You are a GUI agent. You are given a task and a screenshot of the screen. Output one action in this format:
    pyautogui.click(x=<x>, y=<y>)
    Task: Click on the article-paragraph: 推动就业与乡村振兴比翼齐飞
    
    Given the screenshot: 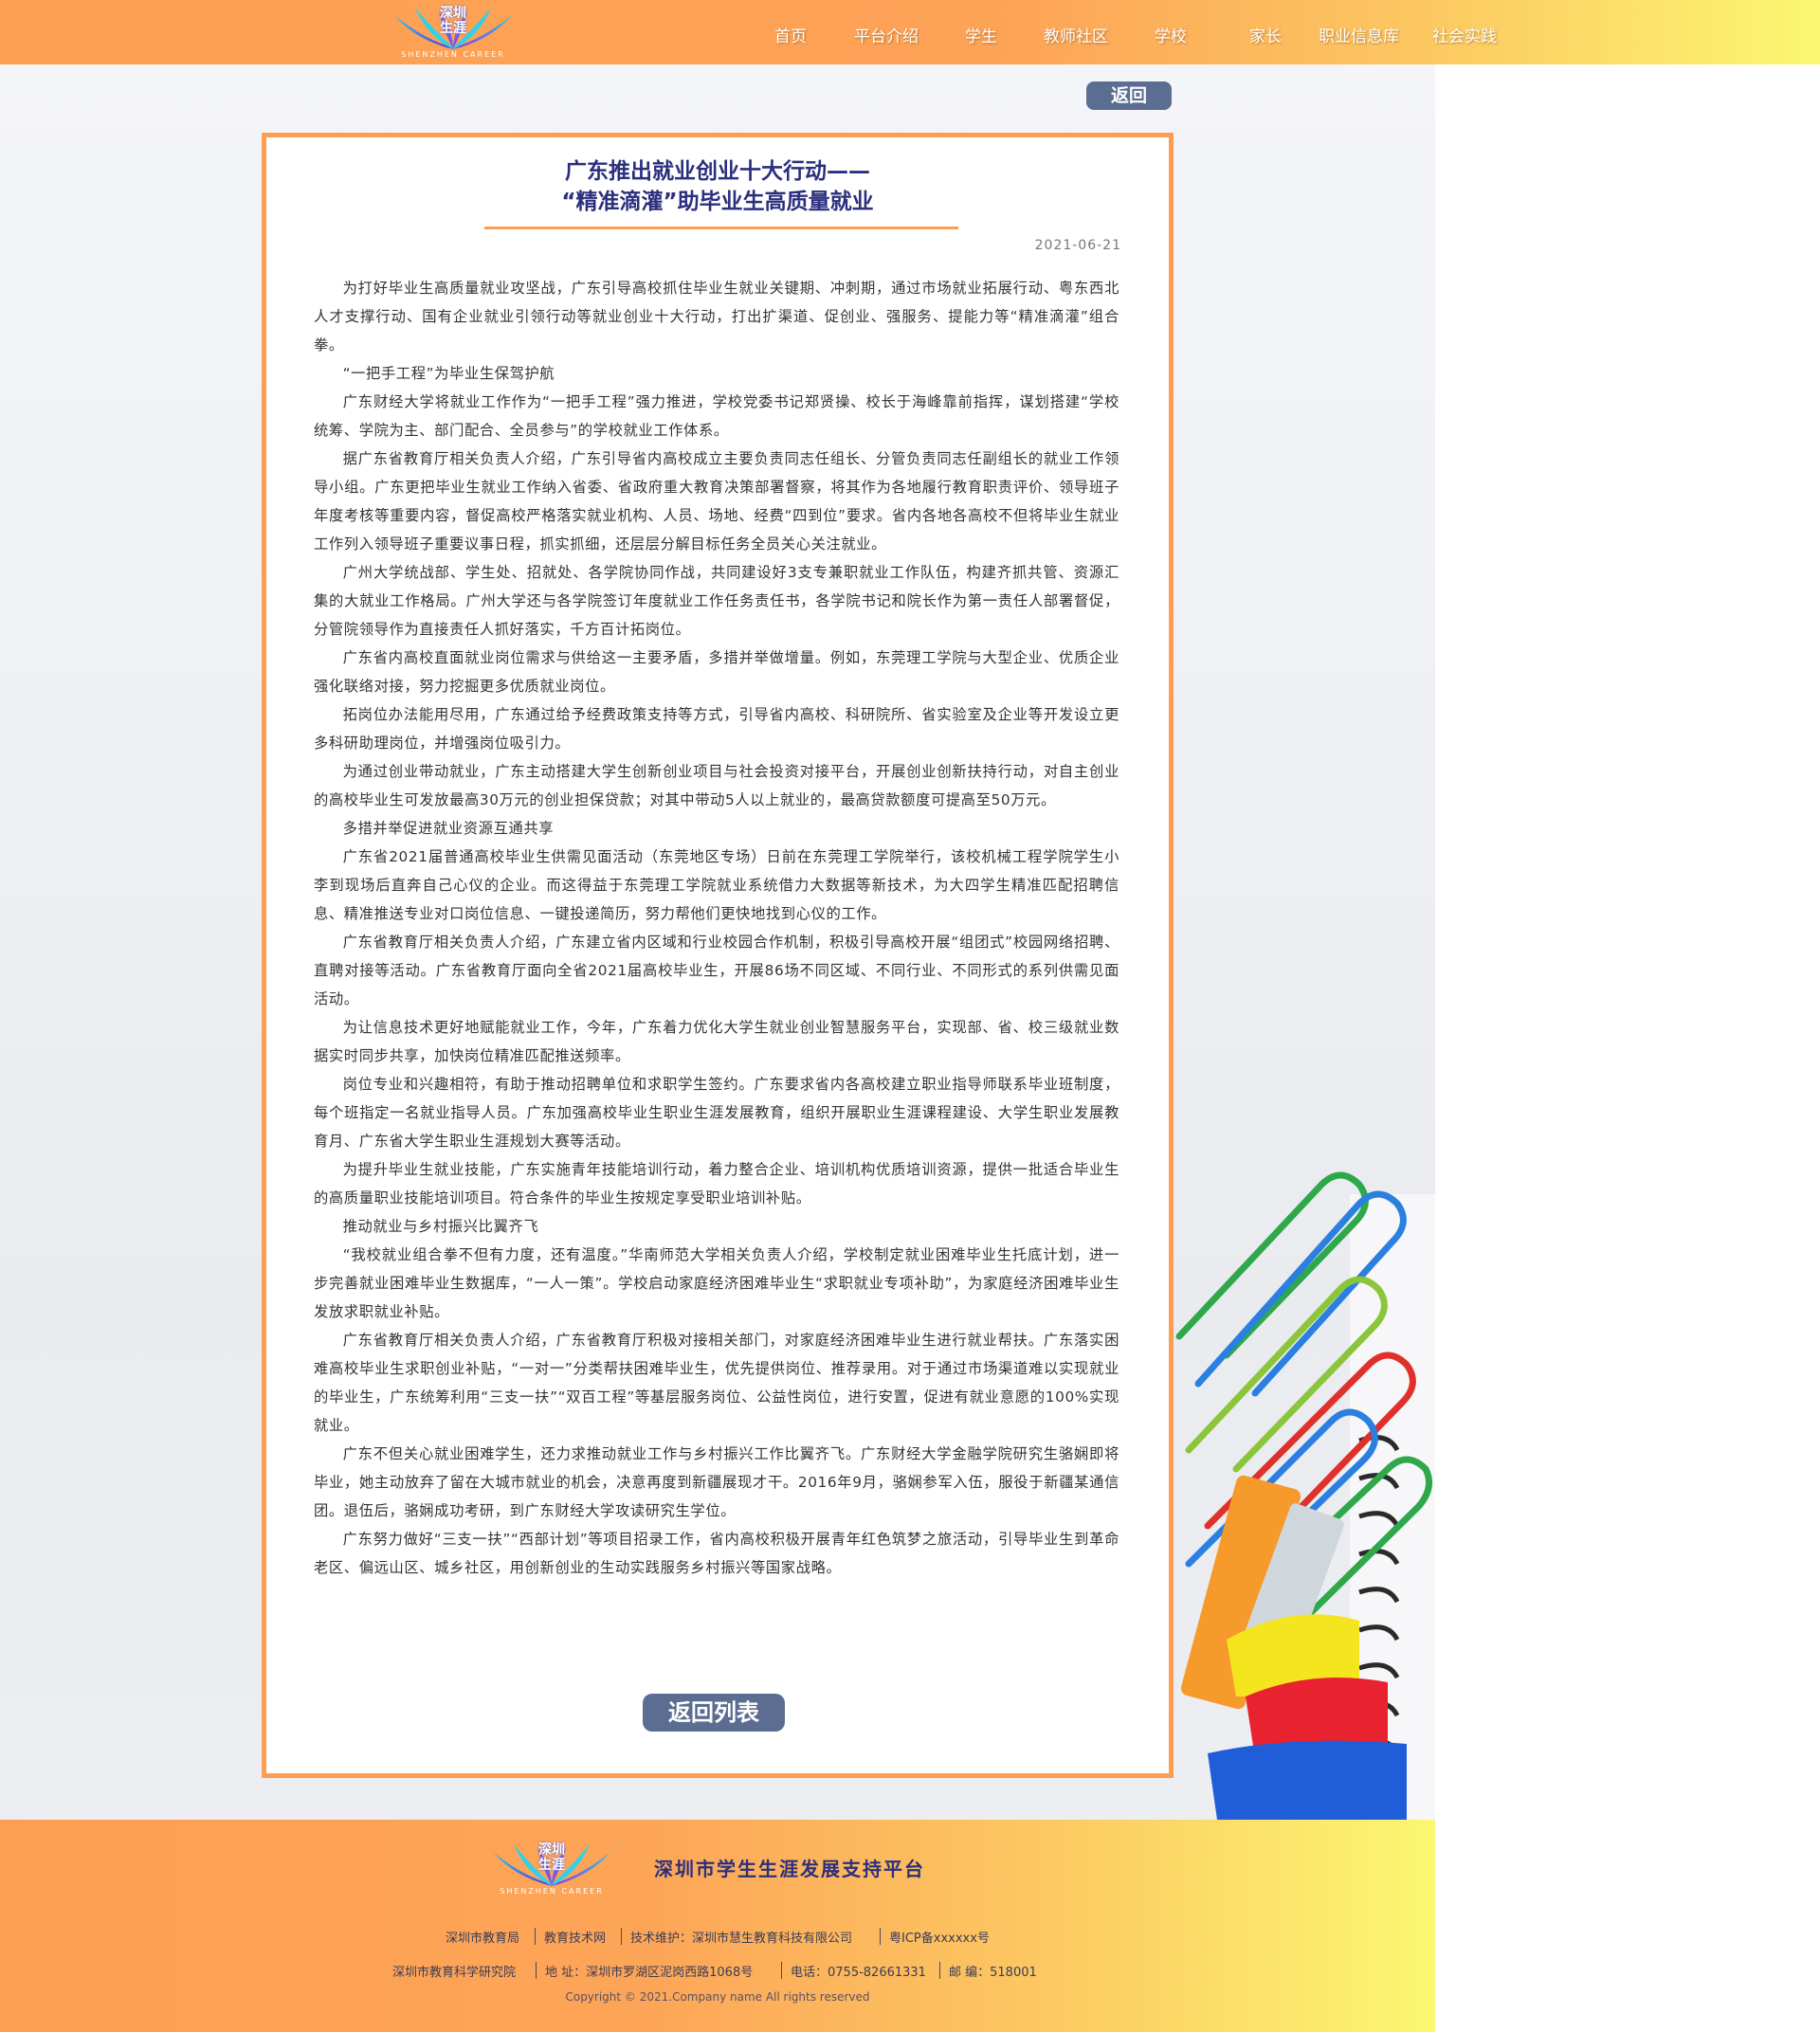 What is the action you would take?
    pyautogui.click(x=440, y=1226)
    